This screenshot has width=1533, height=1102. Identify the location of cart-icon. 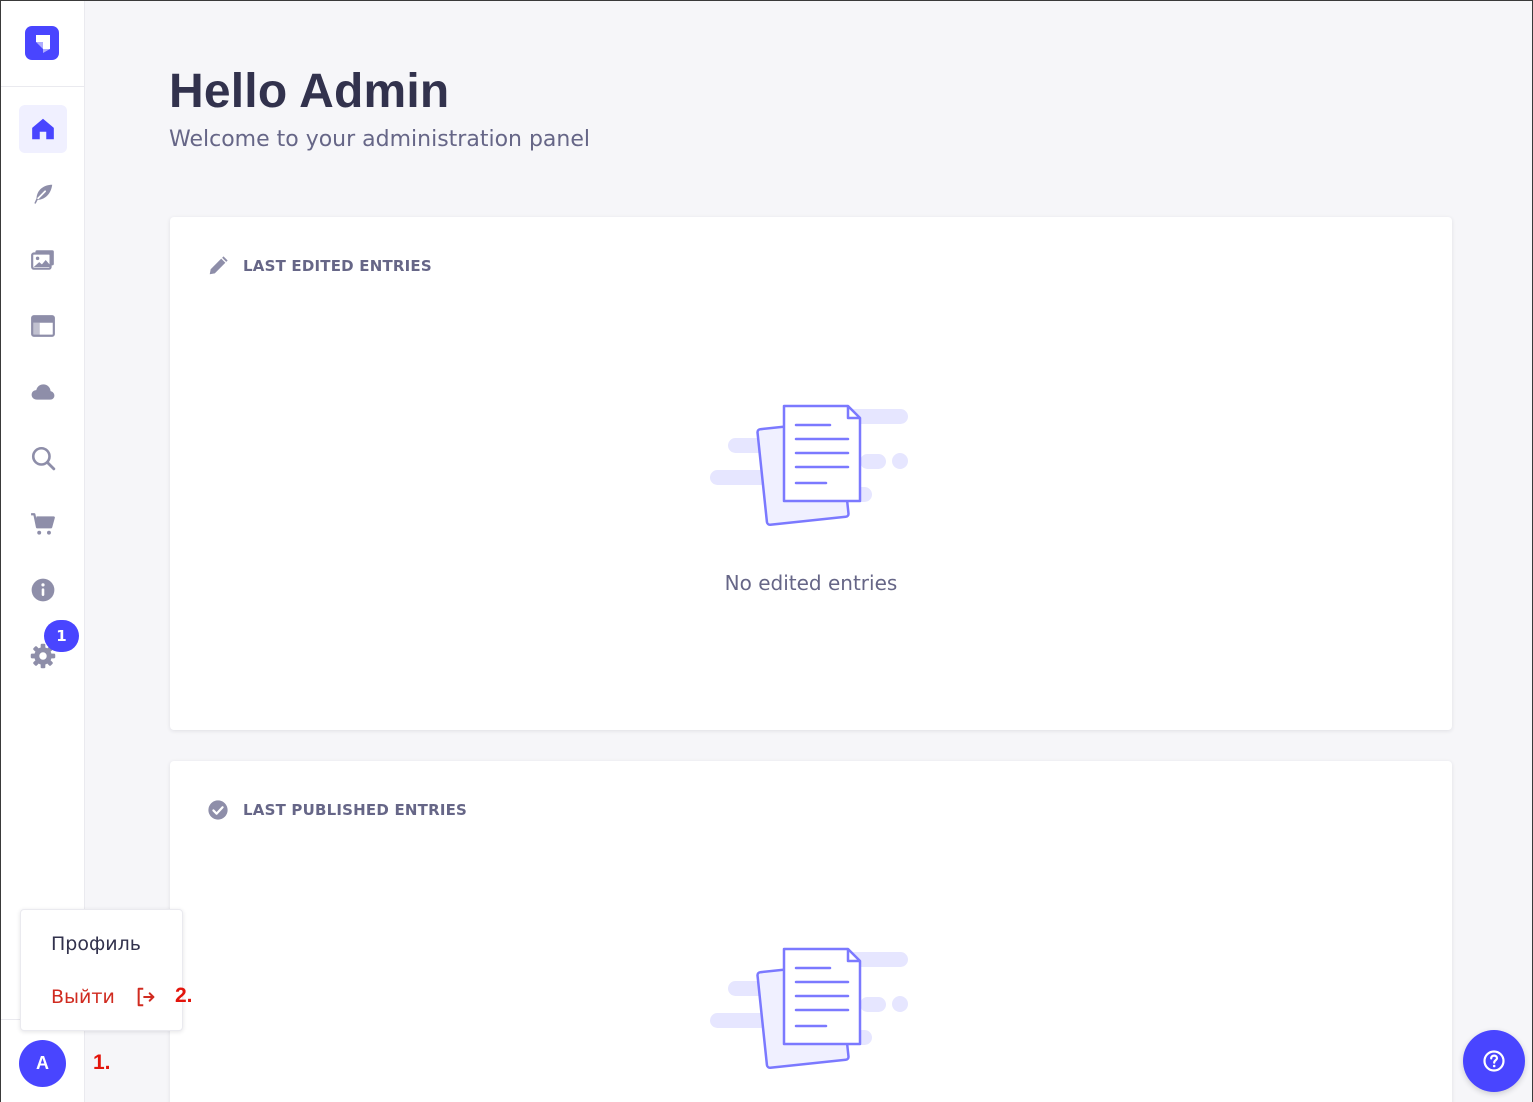
(43, 524).